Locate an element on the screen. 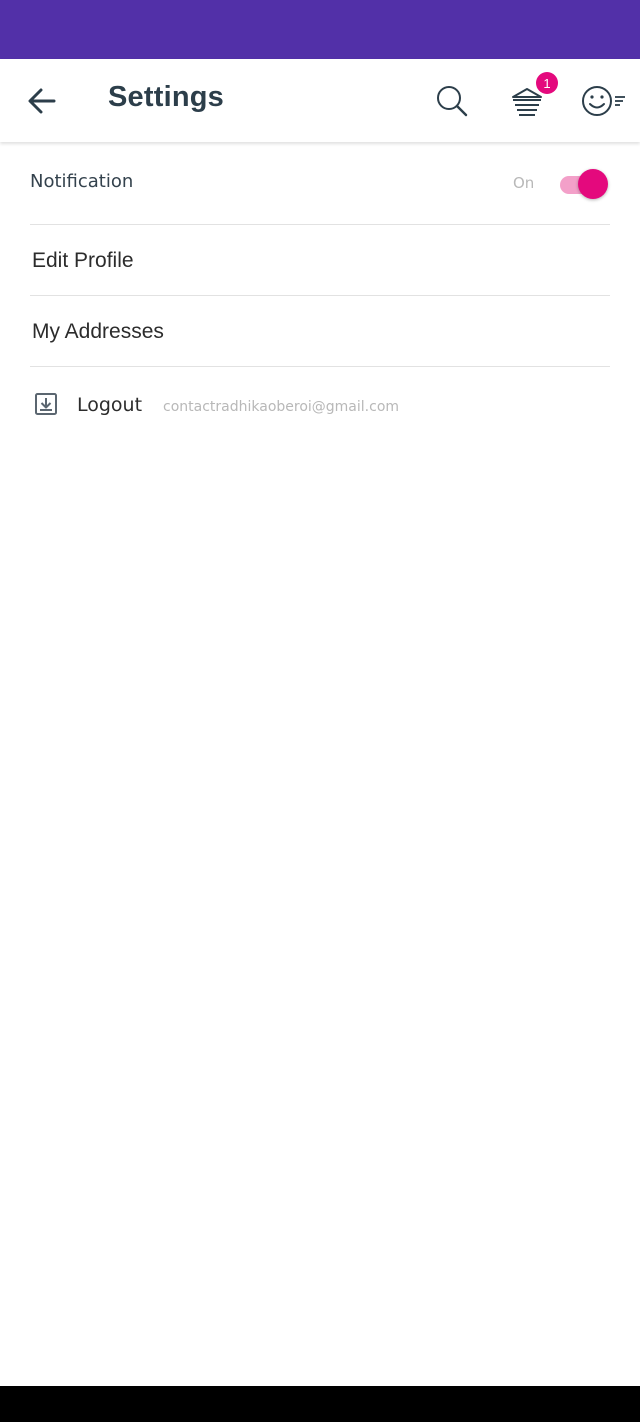  search-button is located at coordinates (452, 101).